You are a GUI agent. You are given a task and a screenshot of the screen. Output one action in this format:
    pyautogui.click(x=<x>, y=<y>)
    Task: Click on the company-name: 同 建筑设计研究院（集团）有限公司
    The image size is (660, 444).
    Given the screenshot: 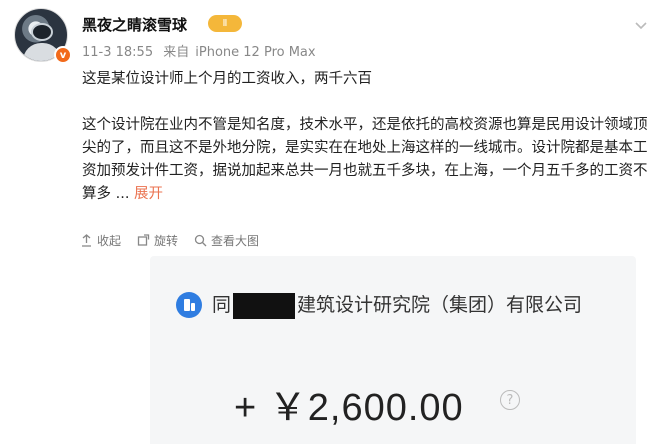 What is the action you would take?
    pyautogui.click(x=402, y=305)
    